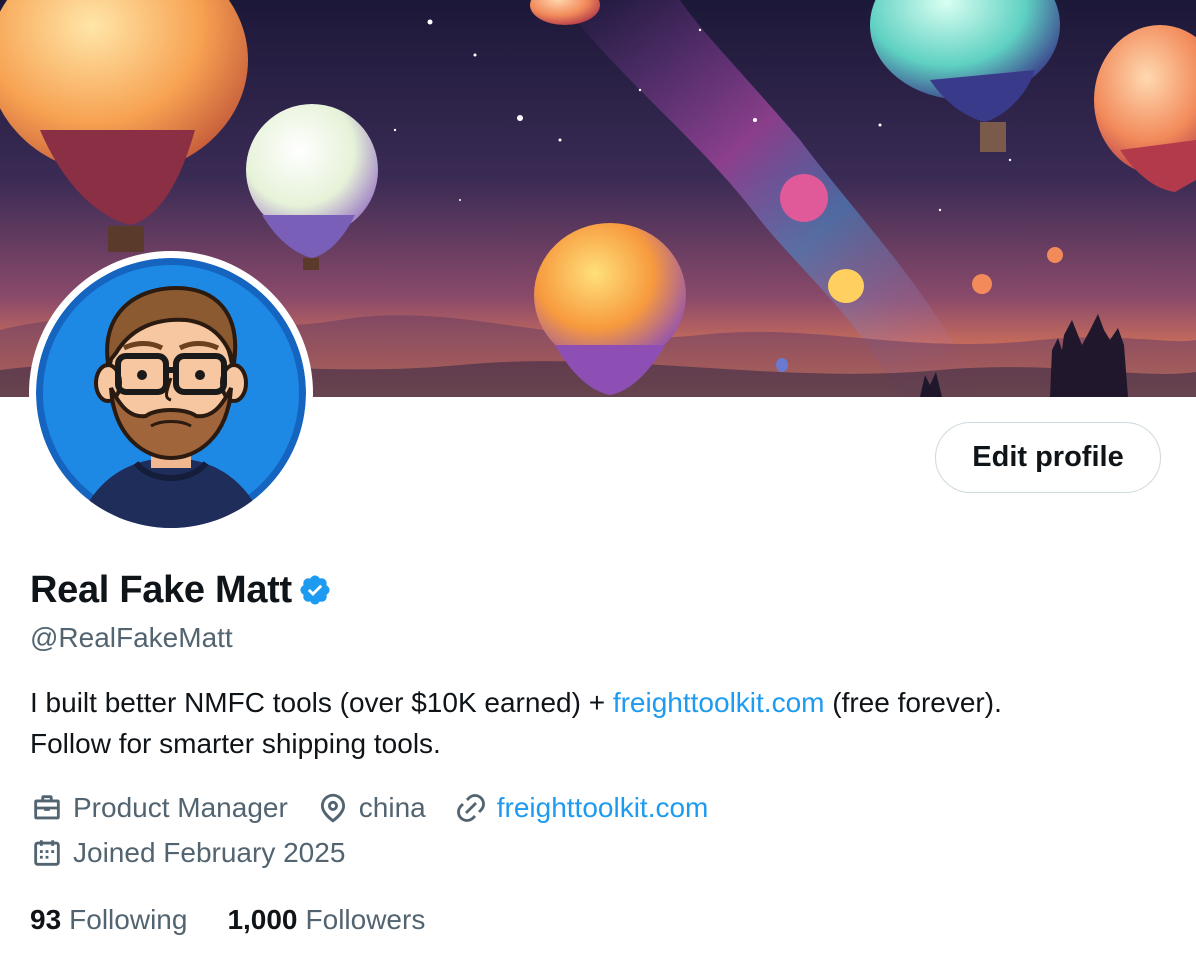  What do you see at coordinates (209, 852) in the screenshot?
I see `joined-label: Joined February 2025` at bounding box center [209, 852].